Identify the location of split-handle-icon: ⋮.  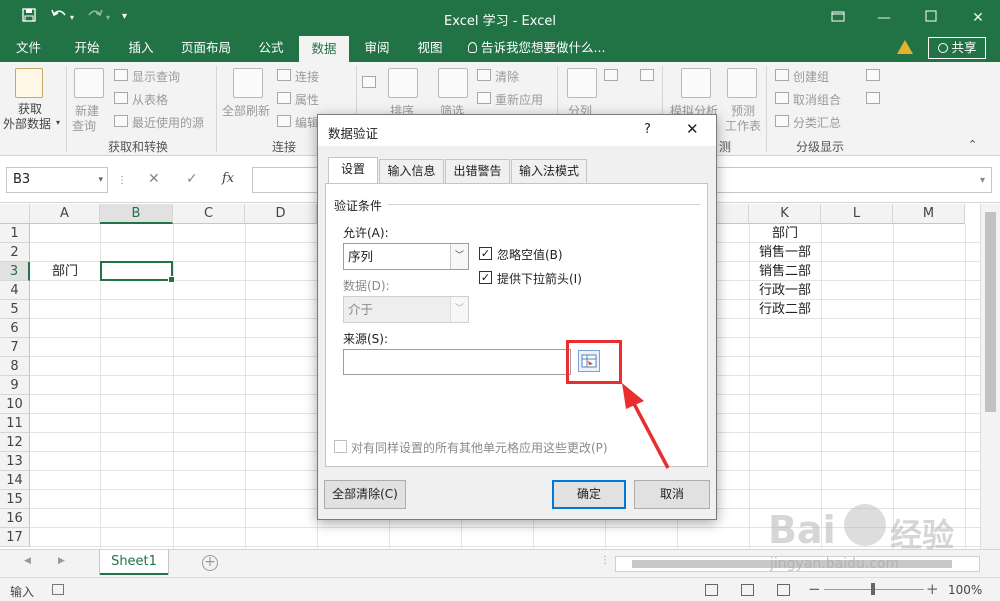
(605, 560).